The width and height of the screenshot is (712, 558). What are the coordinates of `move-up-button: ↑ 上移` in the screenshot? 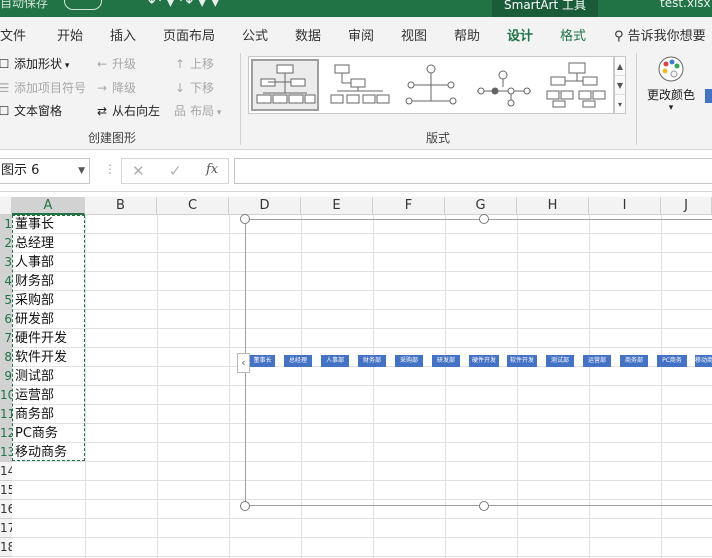 It's located at (193, 63).